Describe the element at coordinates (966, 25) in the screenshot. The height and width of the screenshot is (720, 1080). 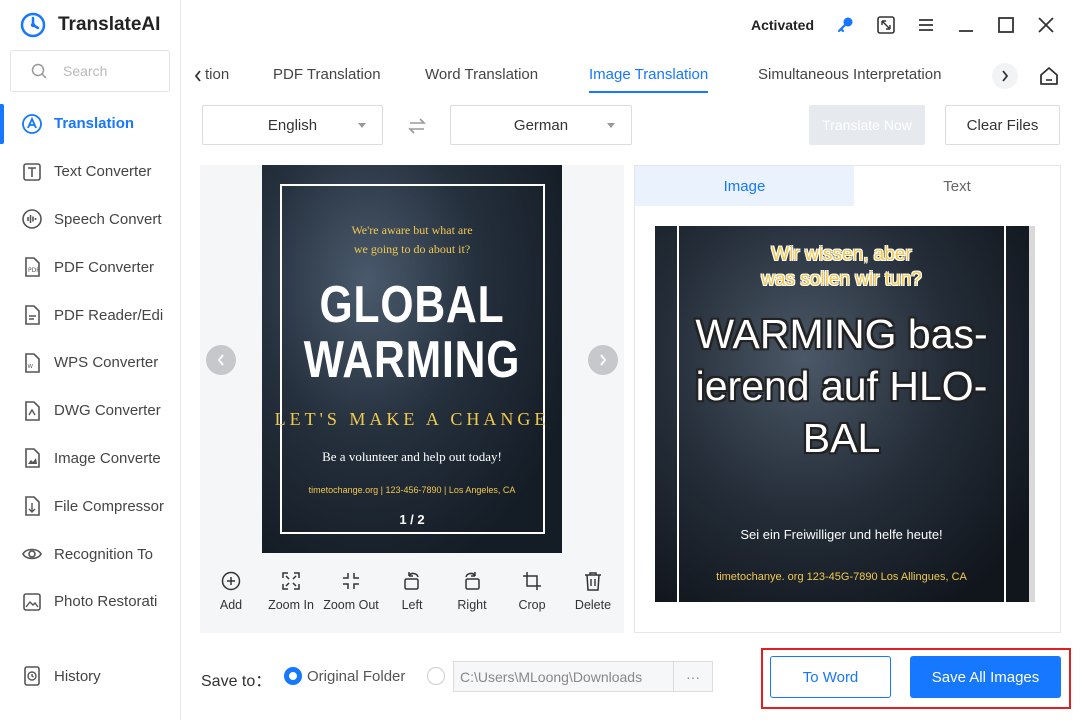
I see `minimize-icon` at that location.